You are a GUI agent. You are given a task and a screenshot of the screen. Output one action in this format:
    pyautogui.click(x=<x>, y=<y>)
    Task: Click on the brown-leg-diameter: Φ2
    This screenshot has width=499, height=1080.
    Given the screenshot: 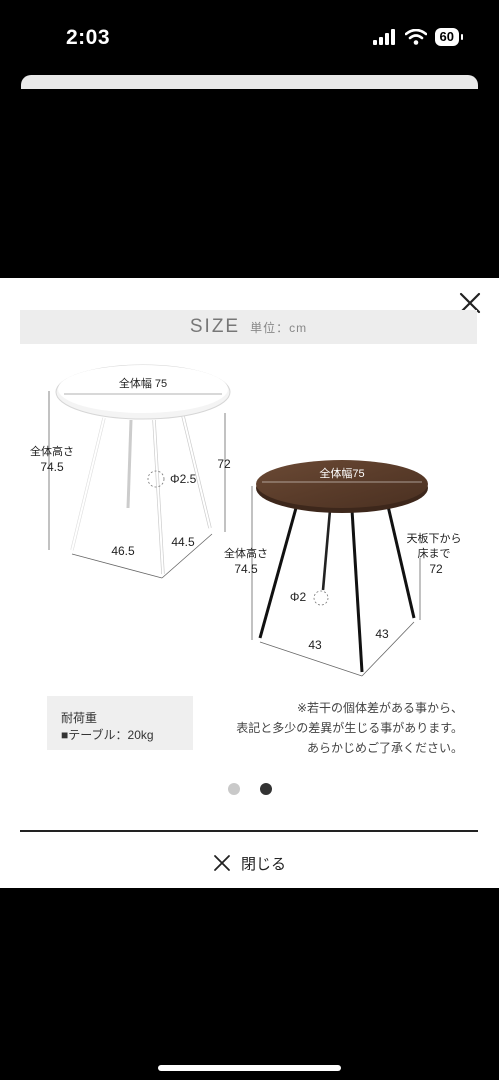 What is the action you would take?
    pyautogui.click(x=298, y=597)
    